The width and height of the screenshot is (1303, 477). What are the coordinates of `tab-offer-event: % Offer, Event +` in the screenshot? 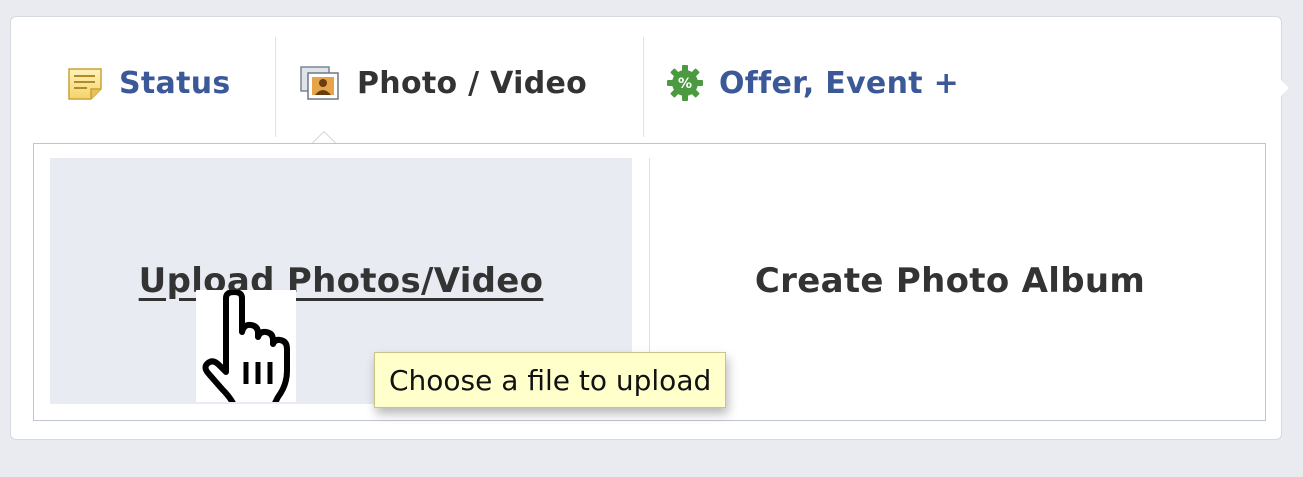 It's located at (830, 83).